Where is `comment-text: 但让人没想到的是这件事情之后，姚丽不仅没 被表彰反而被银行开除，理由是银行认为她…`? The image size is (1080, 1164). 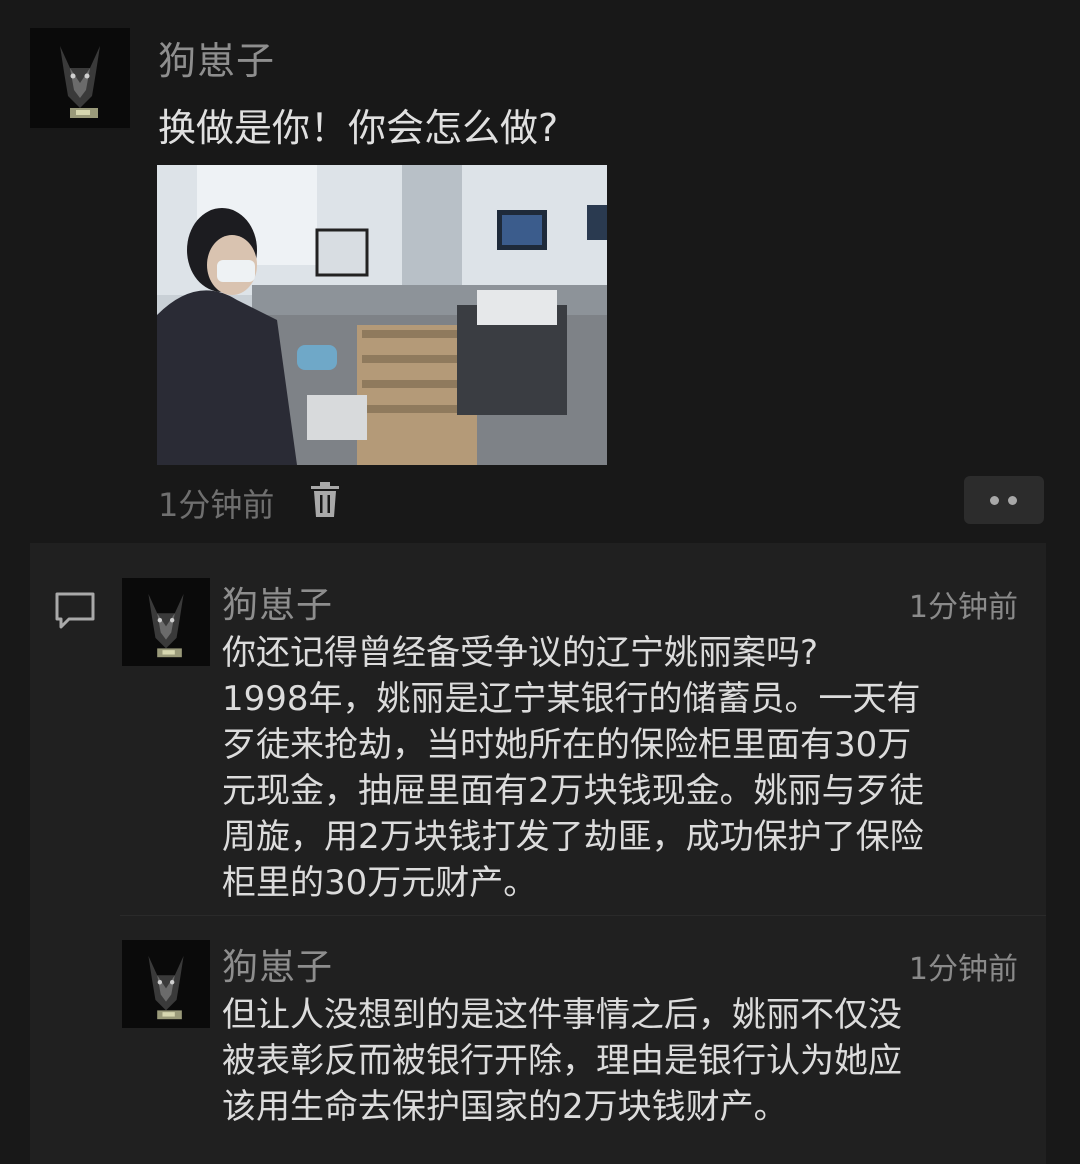 comment-text: 但让人没想到的是这件事情之后，姚丽不仅没 被表彰反而被银行开除，理由是银行认为她… is located at coordinates (624, 1061).